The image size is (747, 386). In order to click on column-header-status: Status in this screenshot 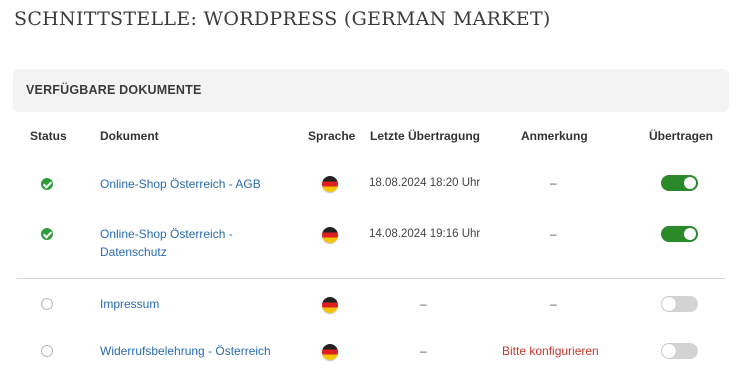, I will do `click(48, 136)`.